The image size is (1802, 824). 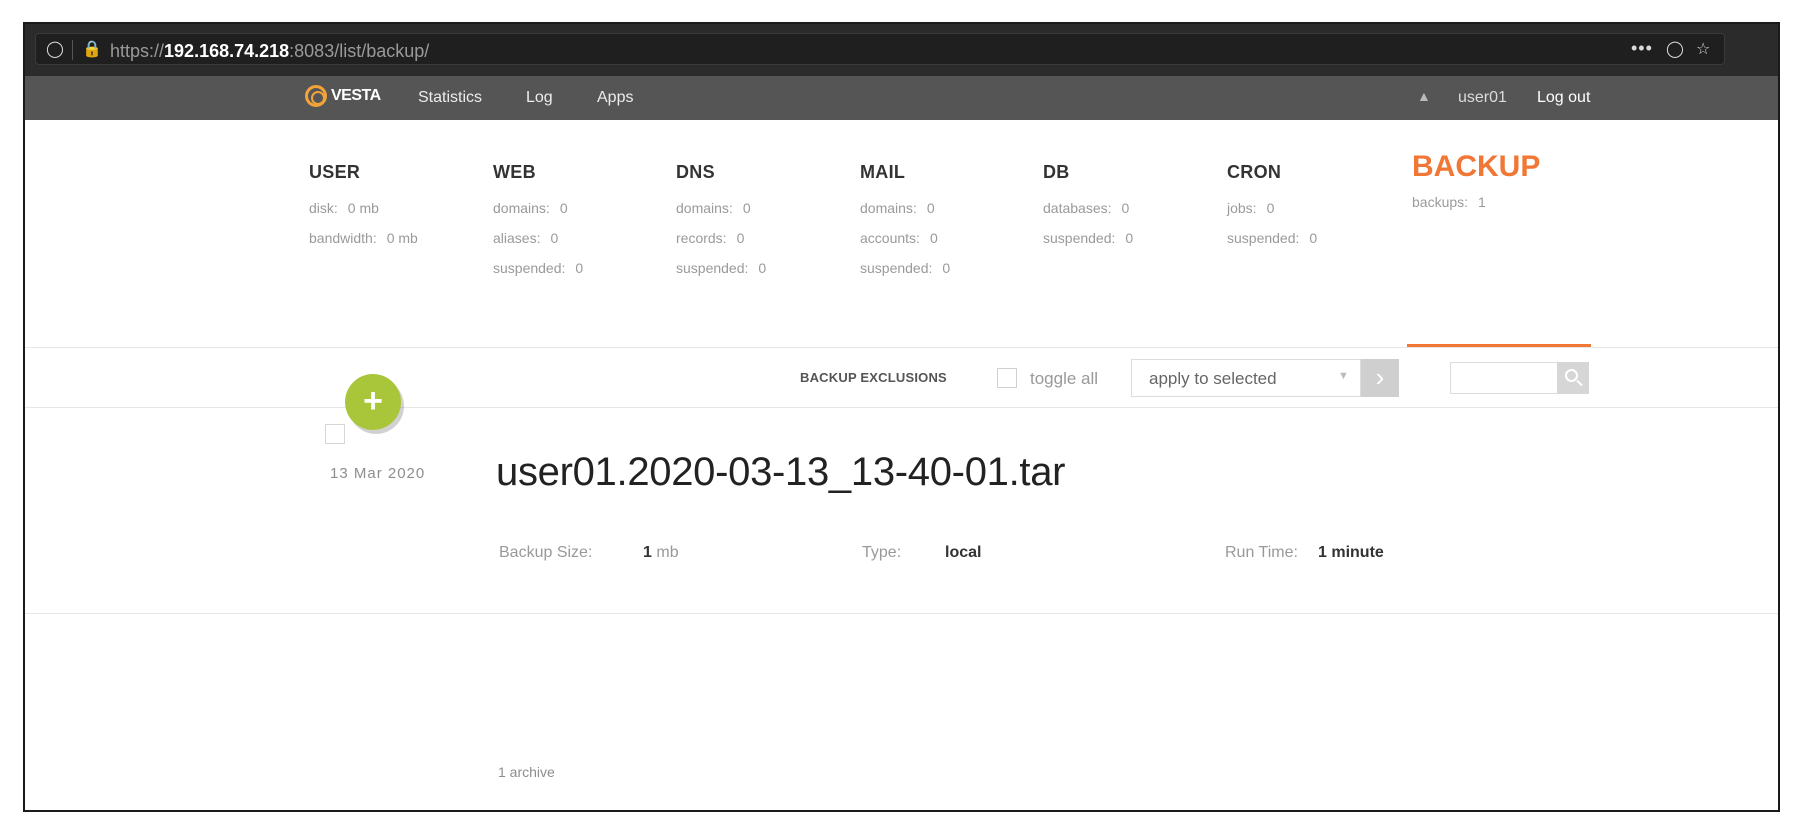 I want to click on stat-row: disk: 0 mb, so click(x=344, y=208).